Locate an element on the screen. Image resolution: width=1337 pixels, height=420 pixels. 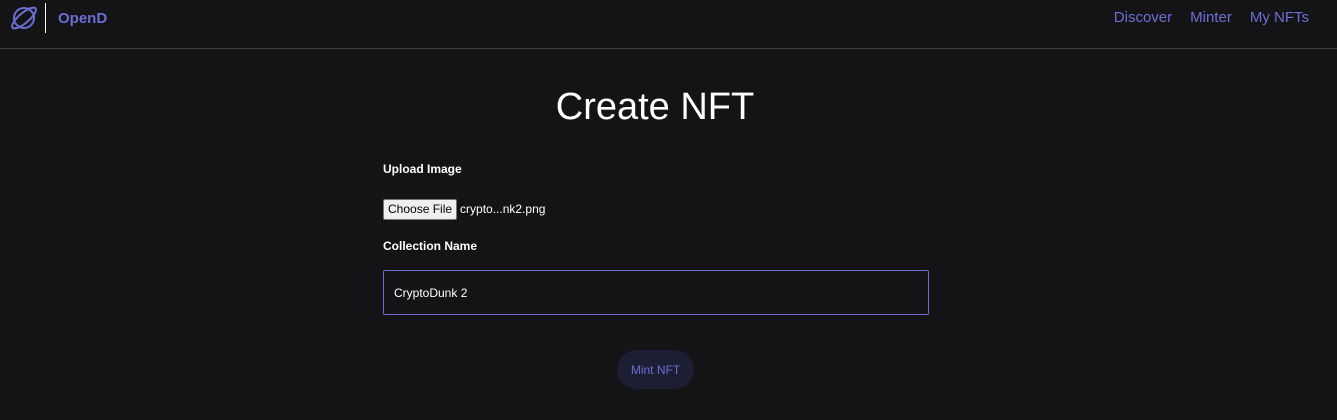
nav-link-my-nfts: My NFTs is located at coordinates (1279, 17).